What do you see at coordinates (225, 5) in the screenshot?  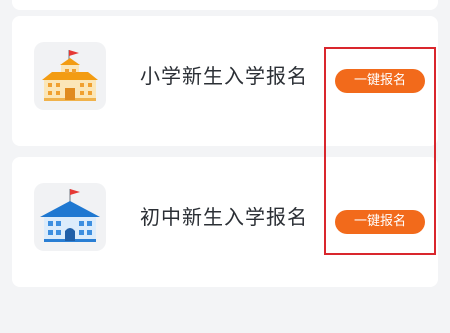 I see `previous-card-edge` at bounding box center [225, 5].